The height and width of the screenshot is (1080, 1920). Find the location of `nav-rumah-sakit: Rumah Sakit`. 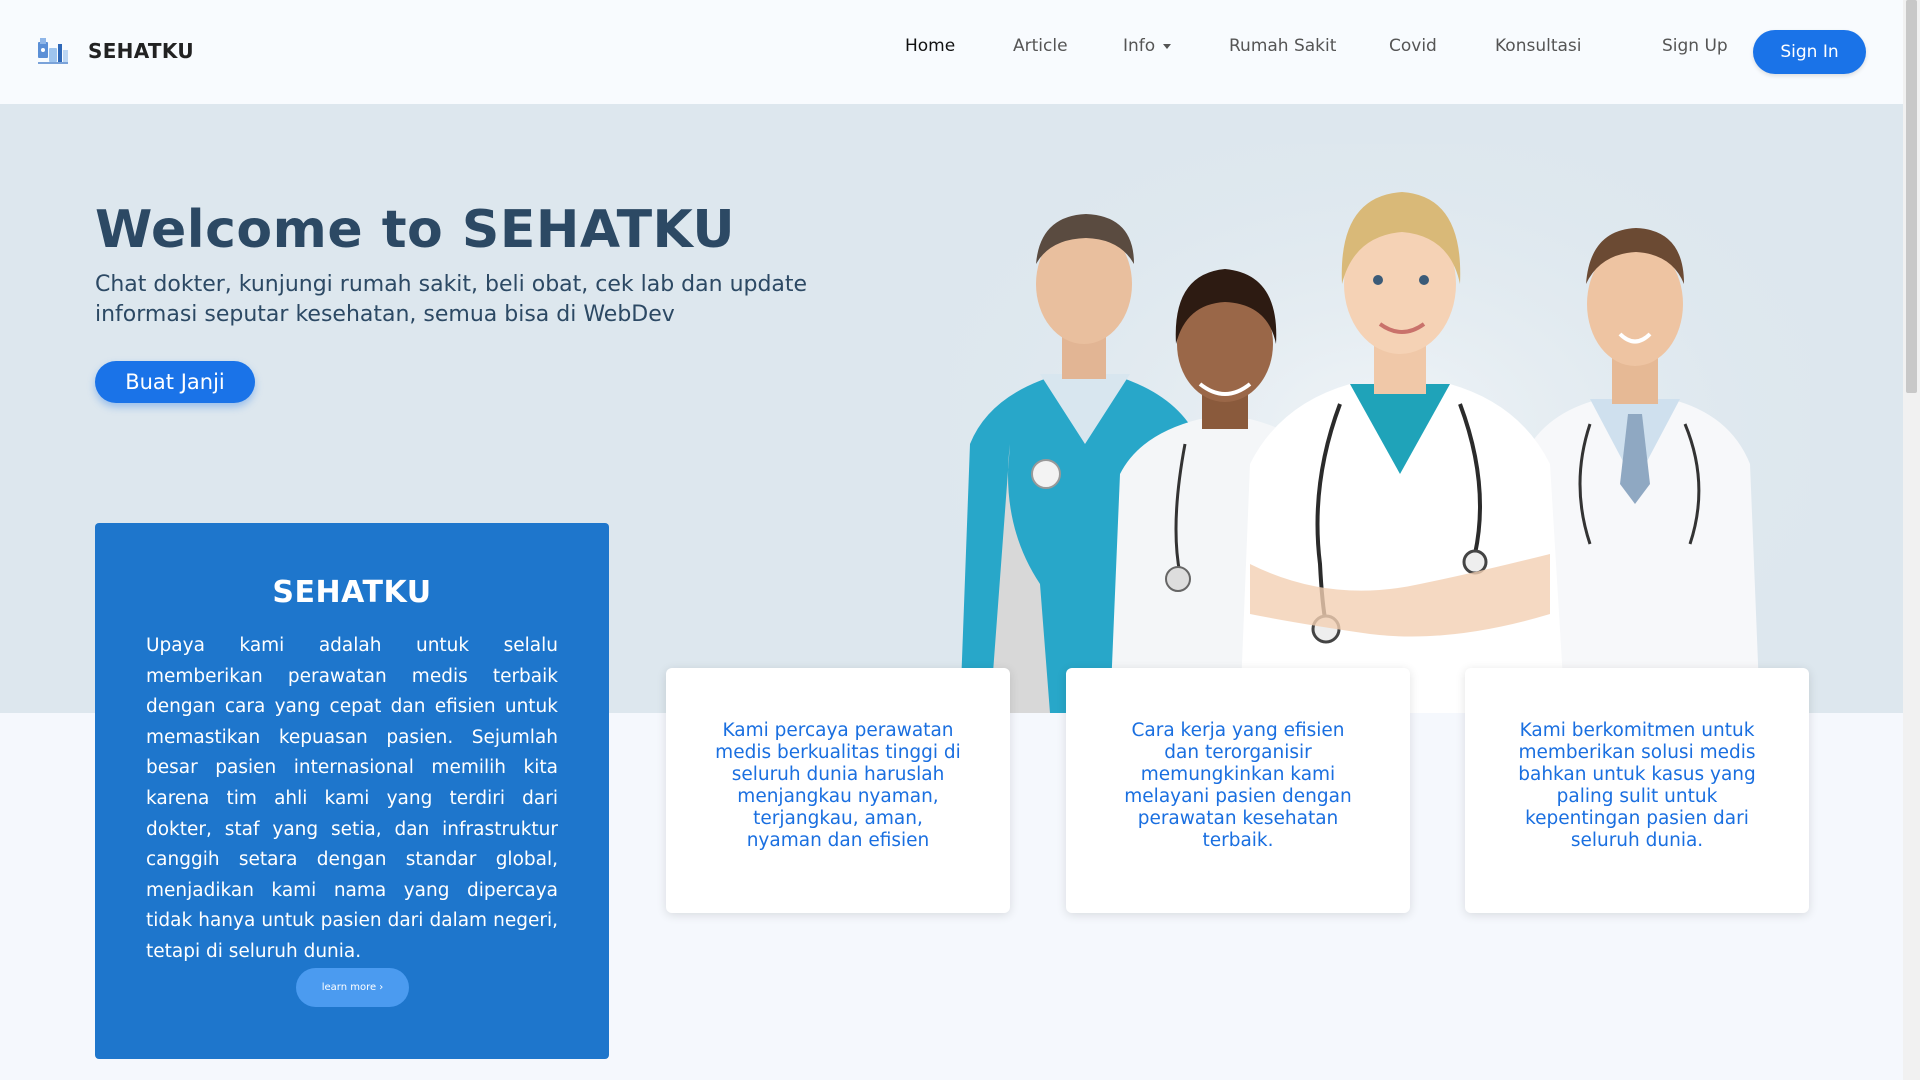

nav-rumah-sakit: Rumah Sakit is located at coordinates (1282, 46).